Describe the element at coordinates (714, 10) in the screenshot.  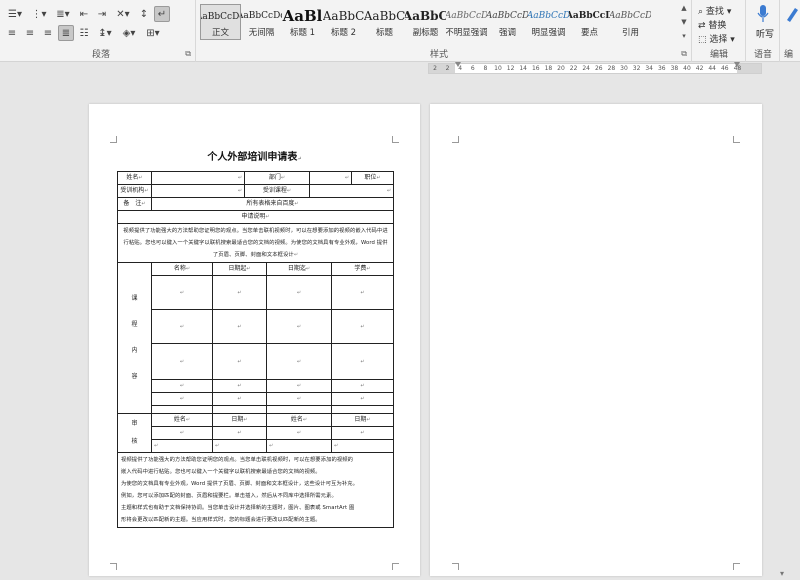
I see `find-button: ⌕ 查找 ▾` at that location.